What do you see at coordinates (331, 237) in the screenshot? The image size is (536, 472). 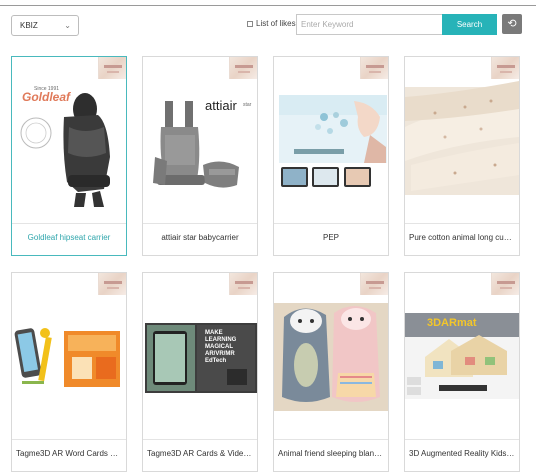 I see `product-title: PEP` at bounding box center [331, 237].